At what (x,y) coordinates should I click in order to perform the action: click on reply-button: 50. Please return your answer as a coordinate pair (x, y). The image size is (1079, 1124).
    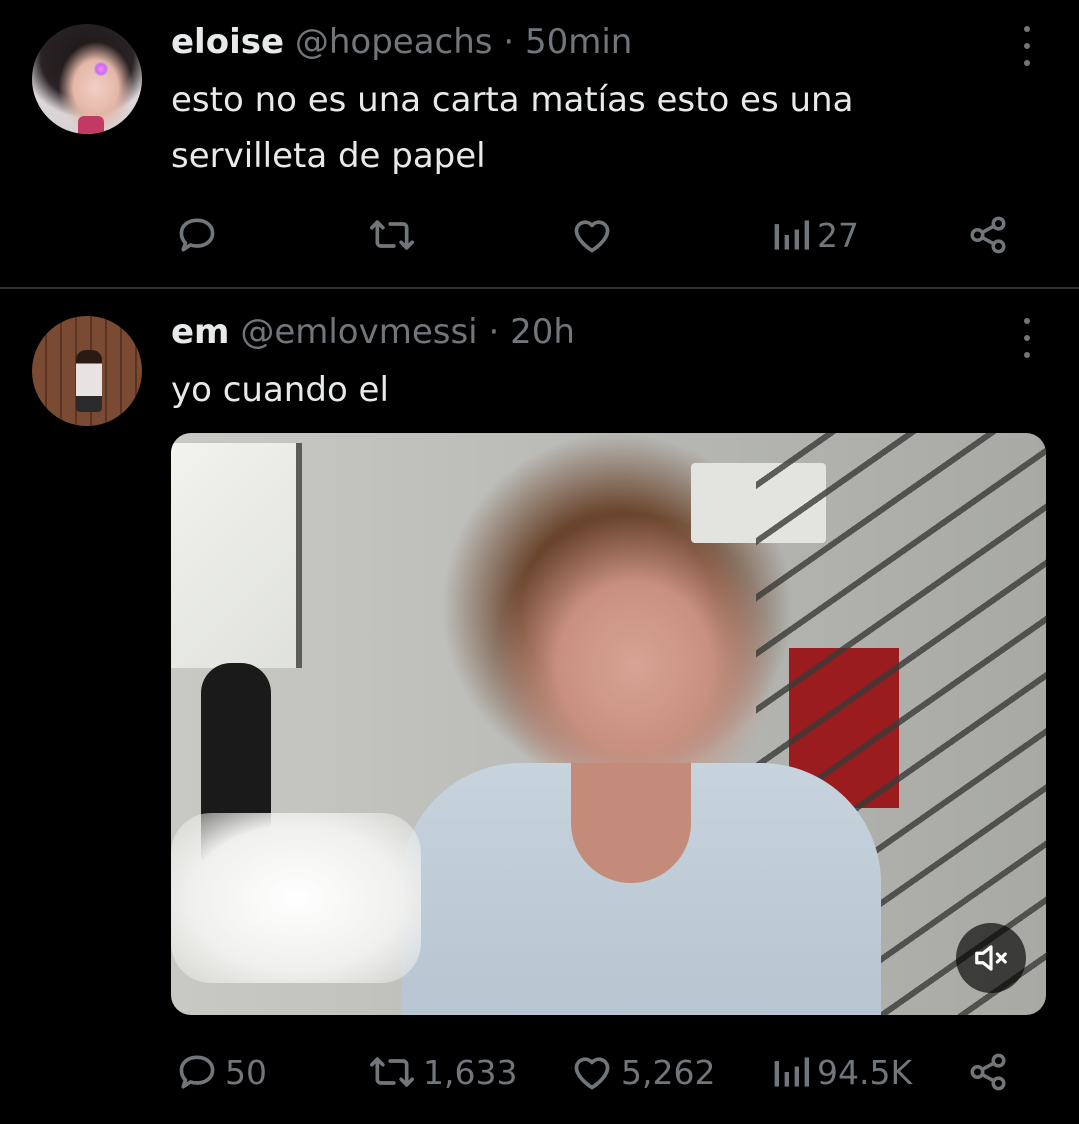
    Looking at the image, I should click on (221, 1072).